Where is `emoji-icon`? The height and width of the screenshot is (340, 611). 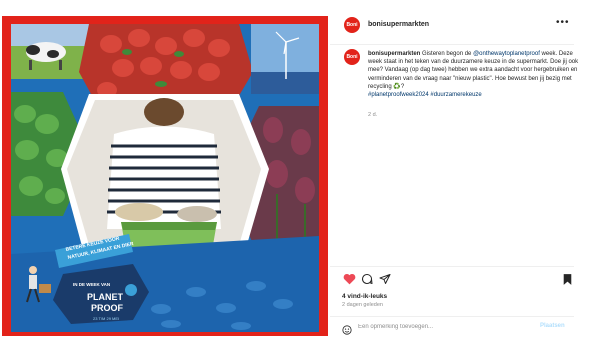
emoji-icon is located at coordinates (347, 328).